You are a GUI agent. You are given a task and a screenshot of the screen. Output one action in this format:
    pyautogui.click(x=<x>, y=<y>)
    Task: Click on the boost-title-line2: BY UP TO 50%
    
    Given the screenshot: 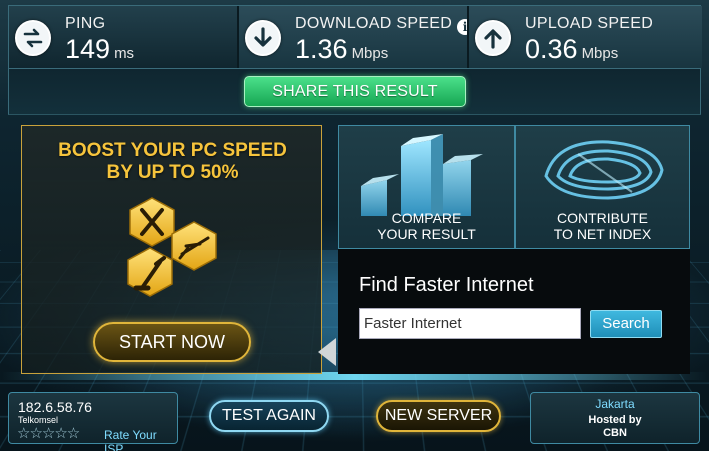 What is the action you would take?
    pyautogui.click(x=172, y=172)
    